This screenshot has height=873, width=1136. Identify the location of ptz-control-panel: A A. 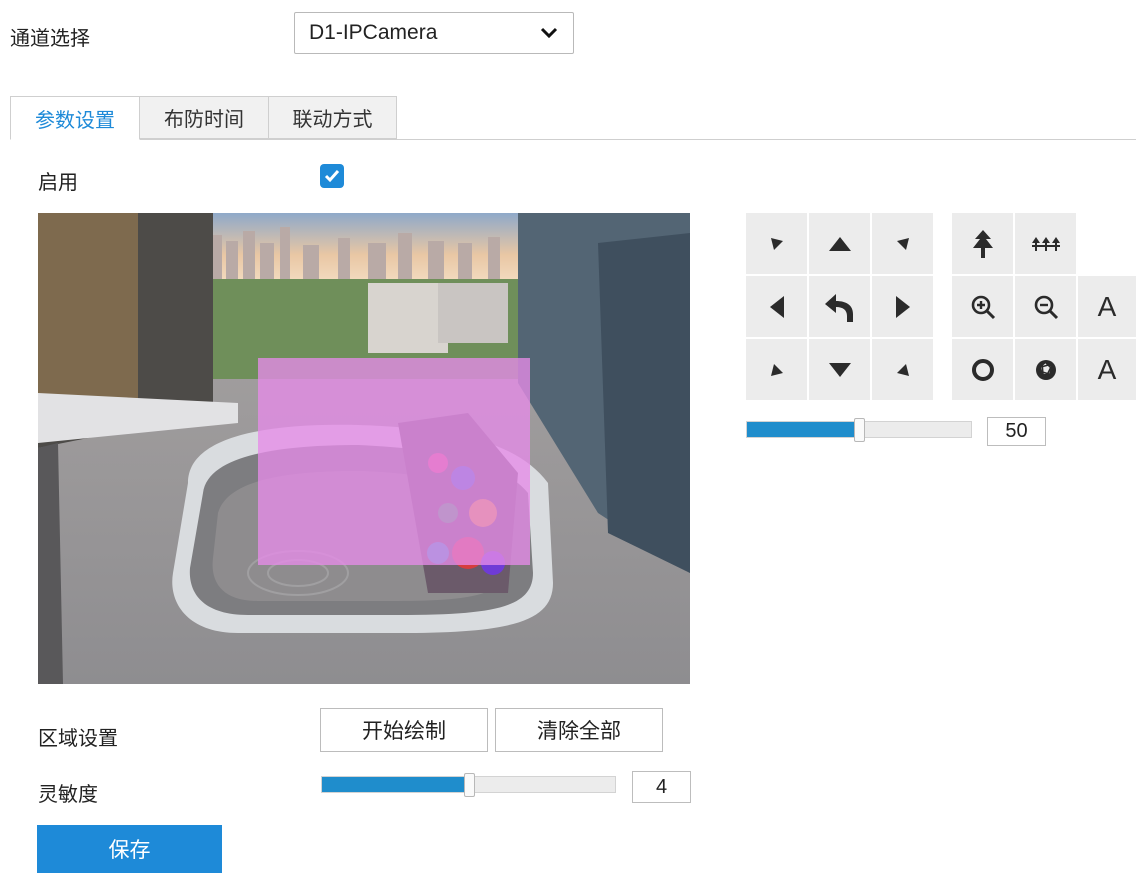
(941, 308).